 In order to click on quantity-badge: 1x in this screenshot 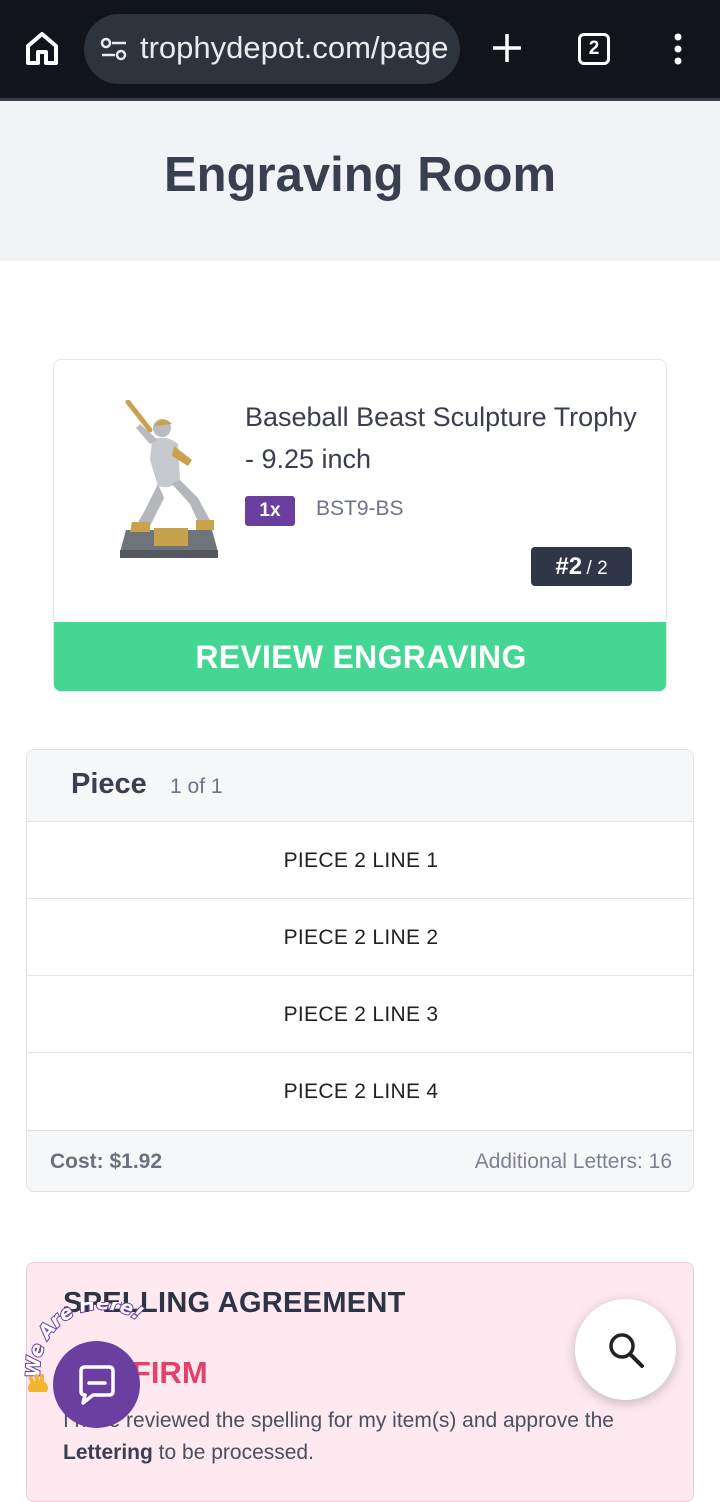, I will do `click(270, 511)`.